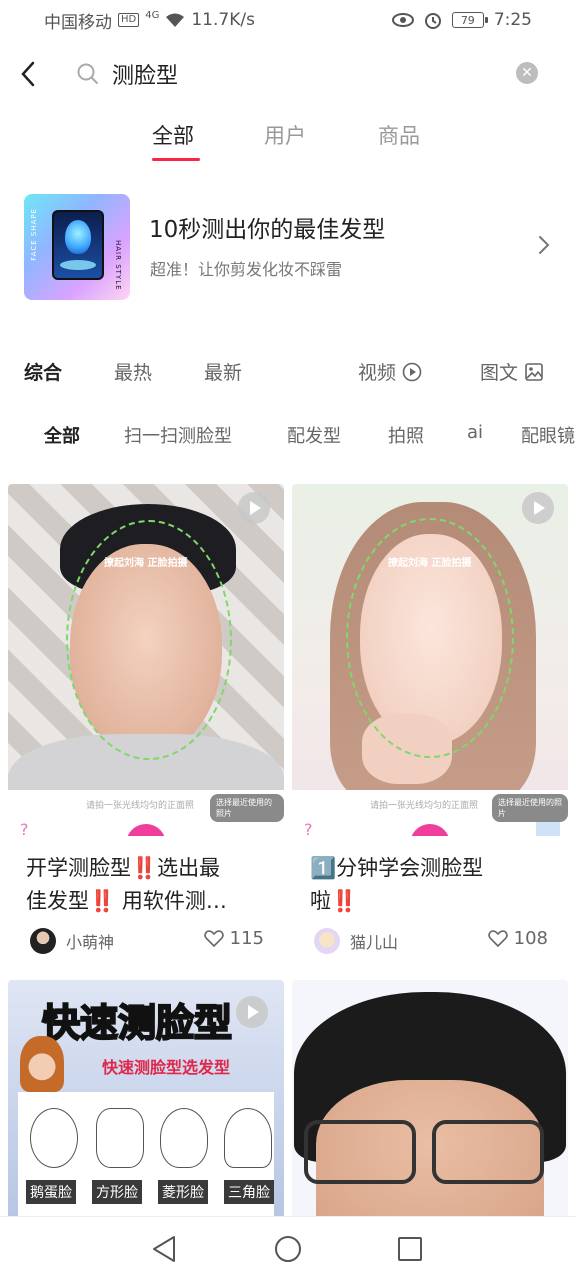  Describe the element at coordinates (432, 885) in the screenshot. I see `card-title: 1️⃣分钟学会测脸型 啦‼️` at that location.